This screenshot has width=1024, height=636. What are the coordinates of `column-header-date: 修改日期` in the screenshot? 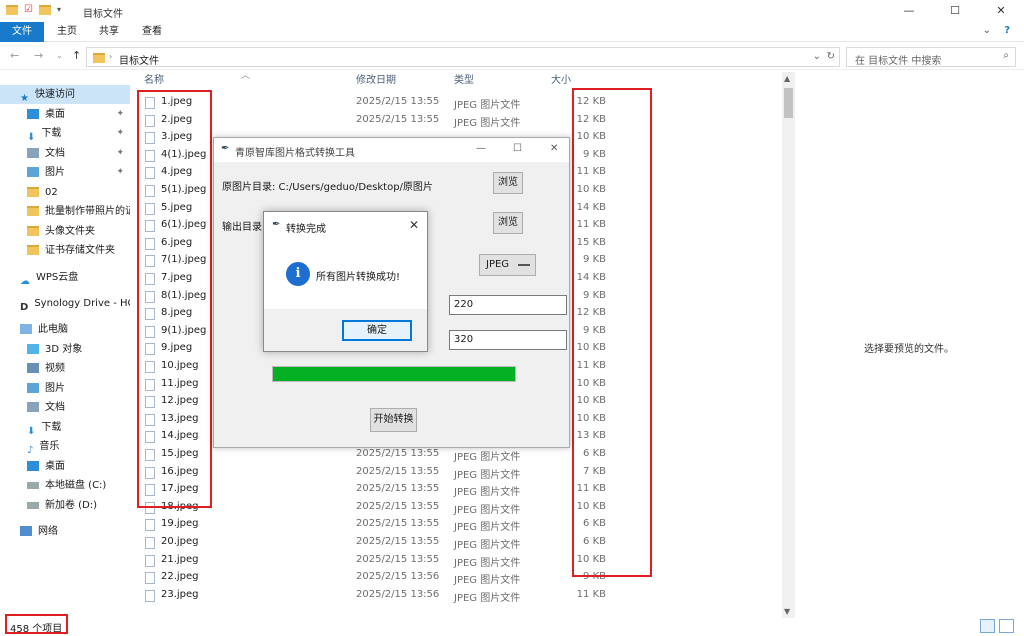 It's located at (376, 81).